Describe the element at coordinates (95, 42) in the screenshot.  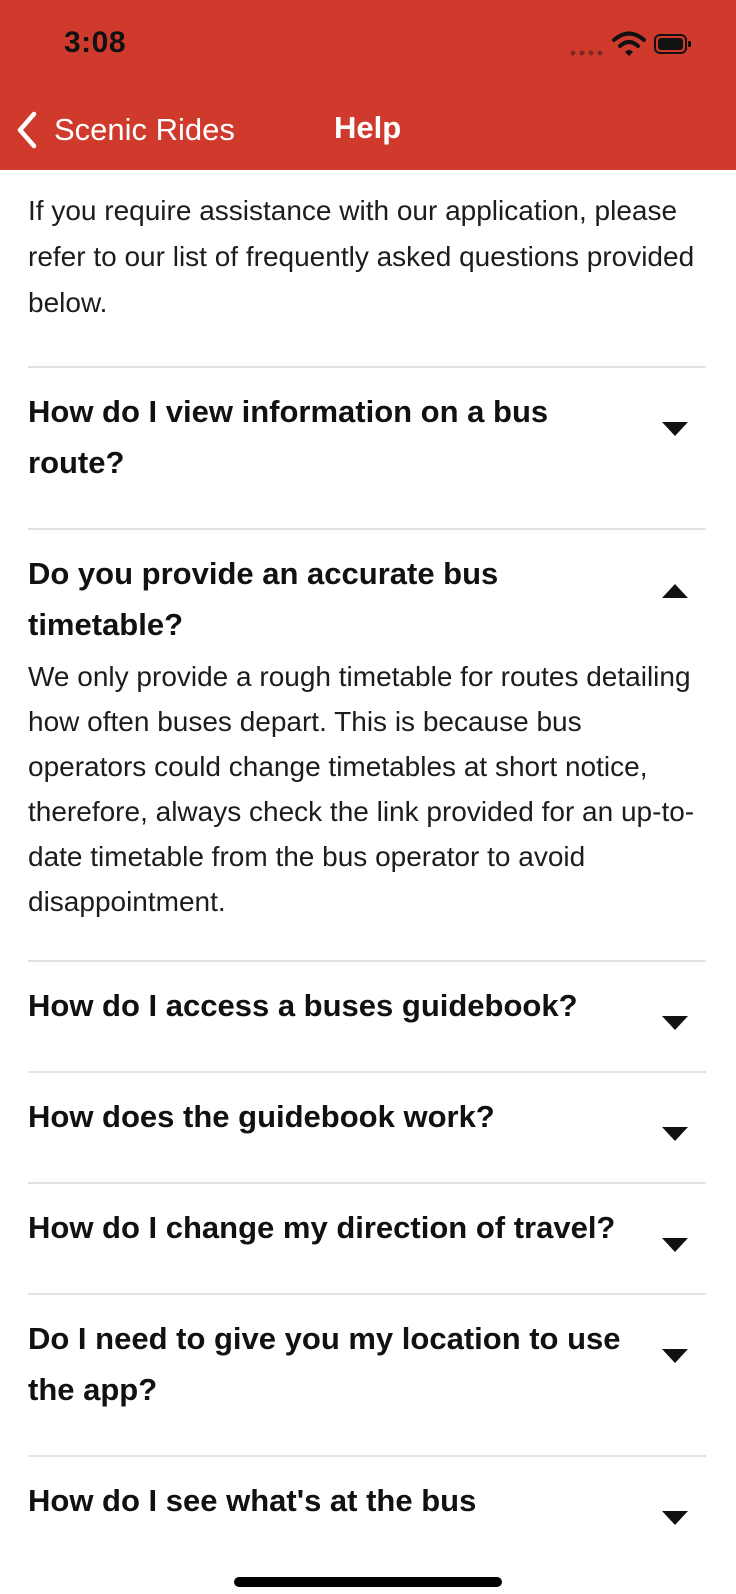
I see `status-time: 3:08` at that location.